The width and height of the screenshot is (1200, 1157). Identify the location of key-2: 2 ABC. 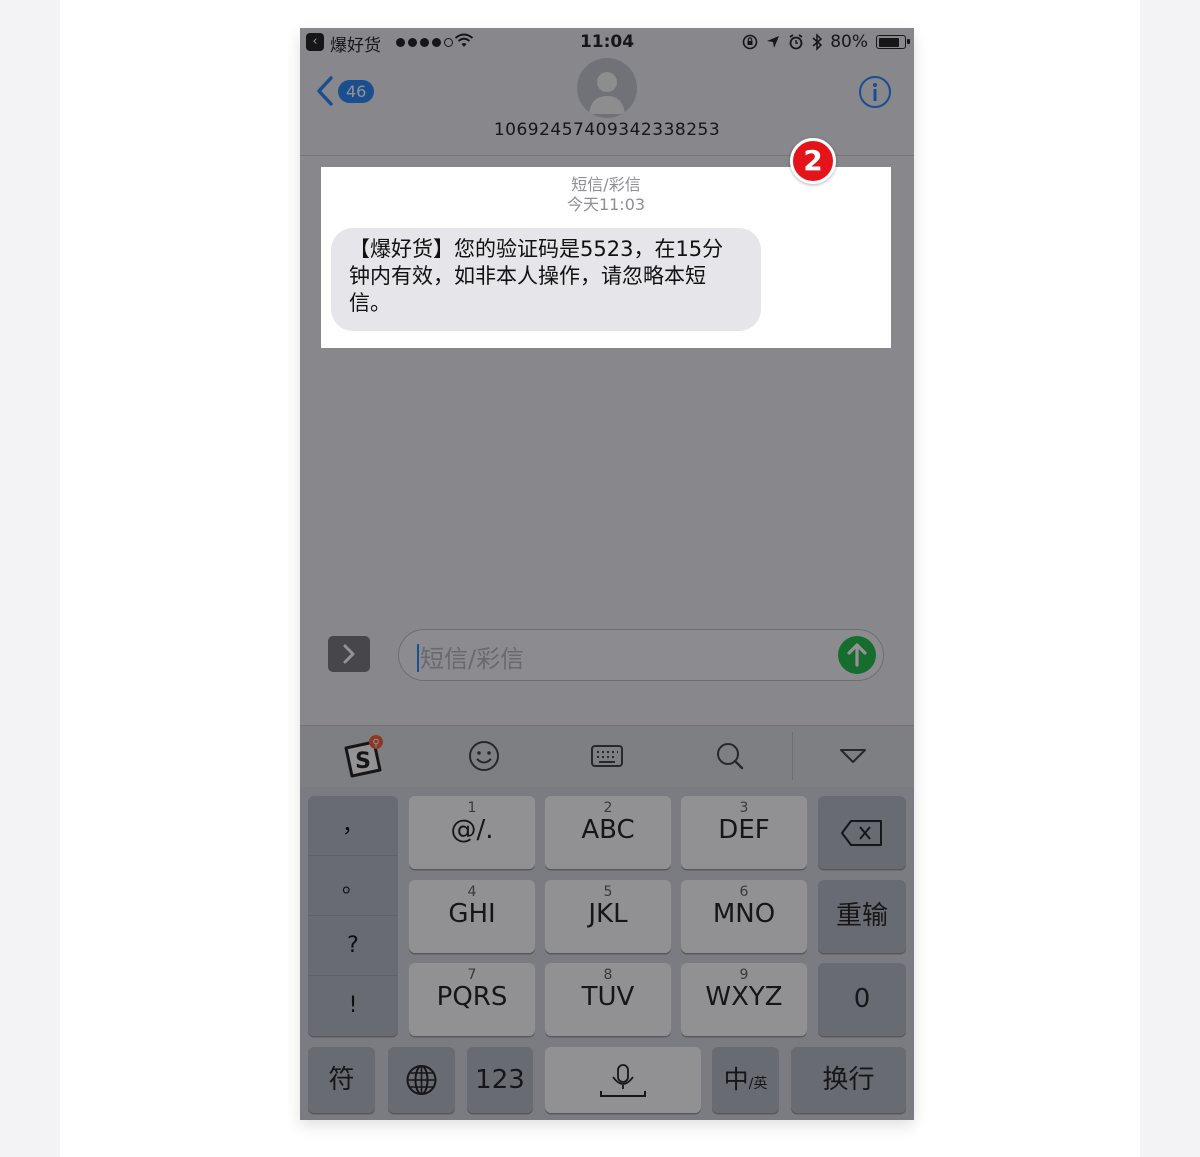
(608, 832).